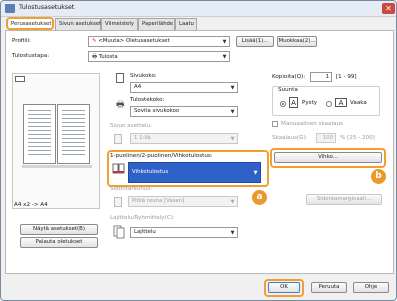  I want to click on page-size-value: A4, so click(138, 87).